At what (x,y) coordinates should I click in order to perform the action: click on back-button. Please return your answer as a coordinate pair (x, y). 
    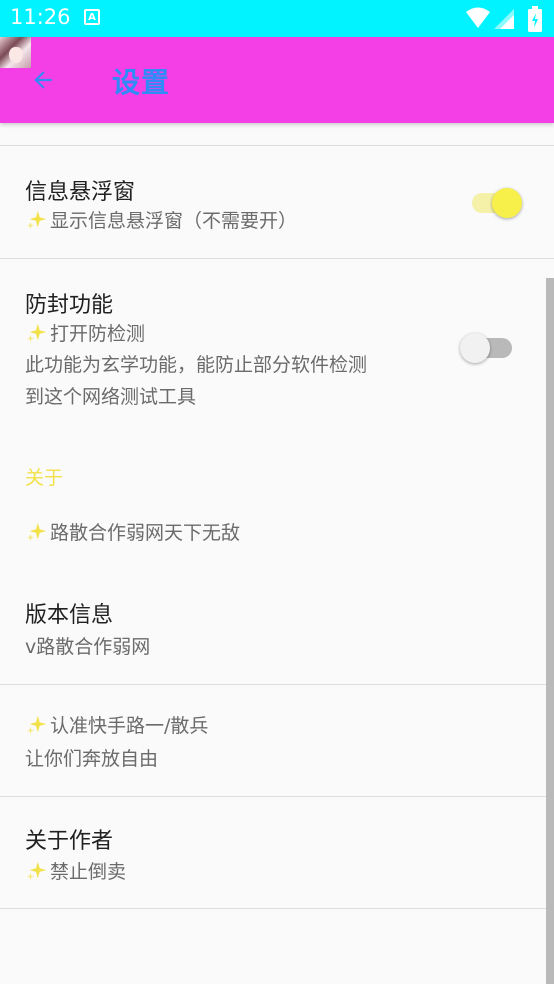
    Looking at the image, I should click on (43, 80).